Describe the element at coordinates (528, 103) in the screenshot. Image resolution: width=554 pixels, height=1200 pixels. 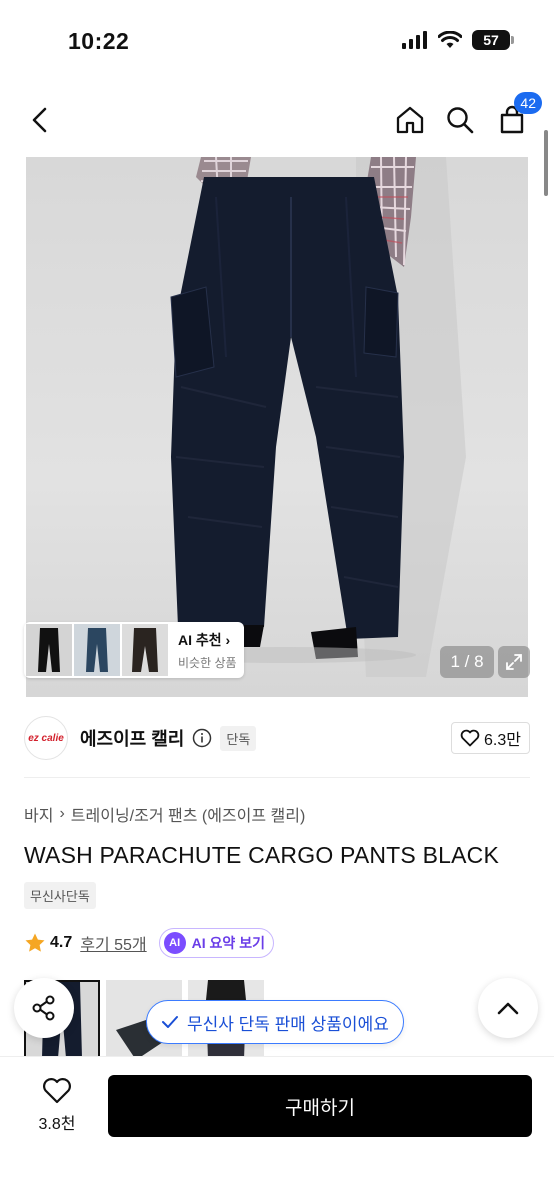
I see `cart-count-badge: 42` at that location.